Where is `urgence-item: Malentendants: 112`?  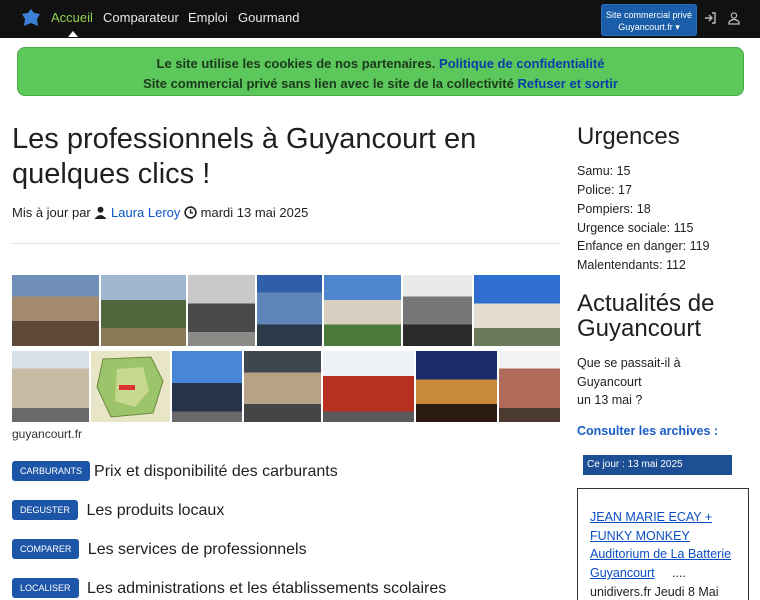 urgence-item: Malentendants: 112 is located at coordinates (631, 265).